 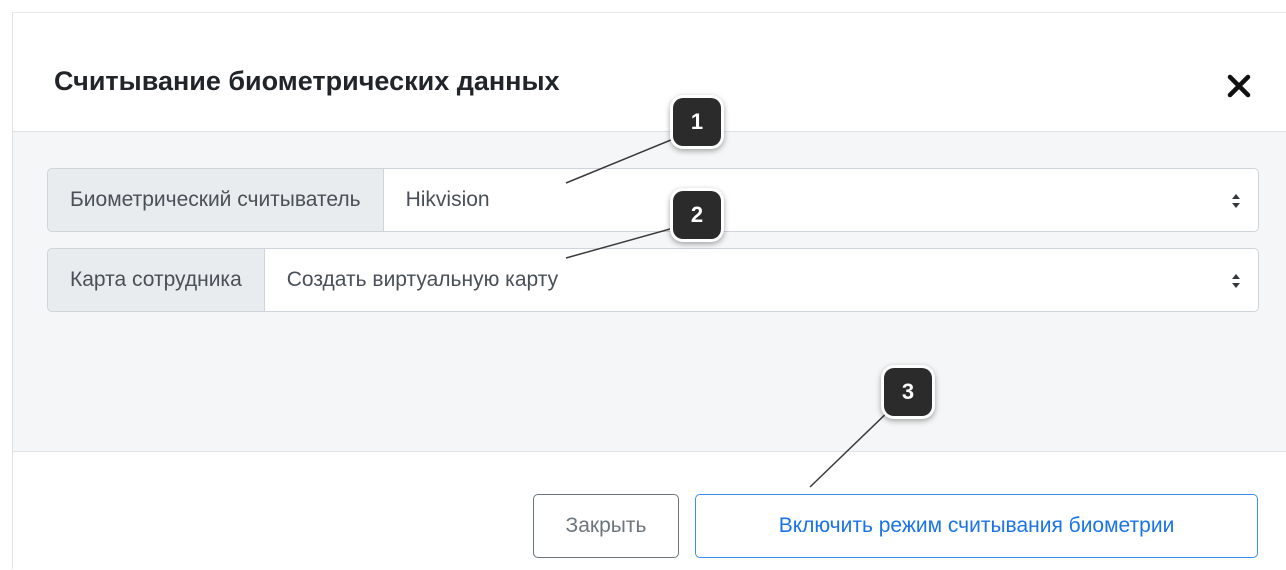 I want to click on dialog-title: Считывание биометрических данных, so click(x=307, y=81).